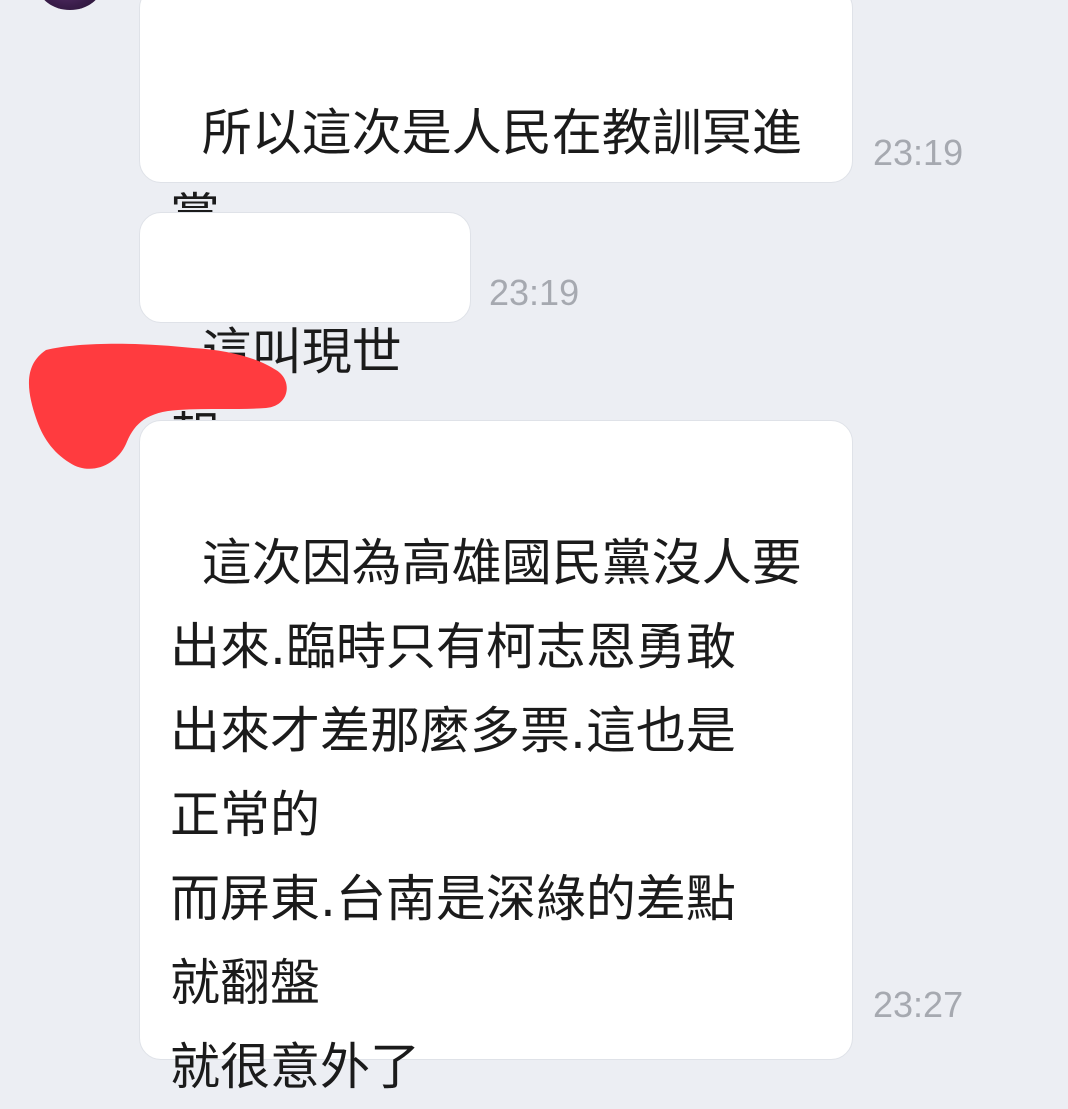  I want to click on message-timestamp-2: 23:19, so click(534, 292).